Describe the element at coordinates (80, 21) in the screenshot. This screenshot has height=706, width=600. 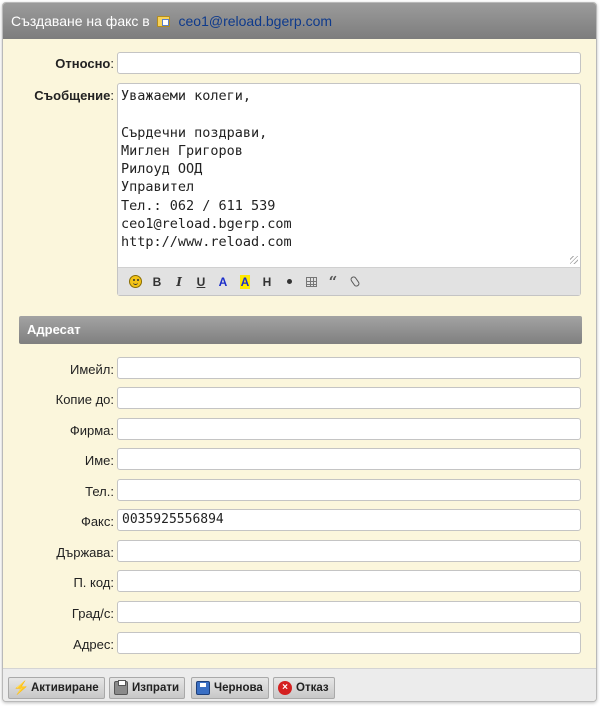
I see `window-title: Създаване на факс в` at that location.